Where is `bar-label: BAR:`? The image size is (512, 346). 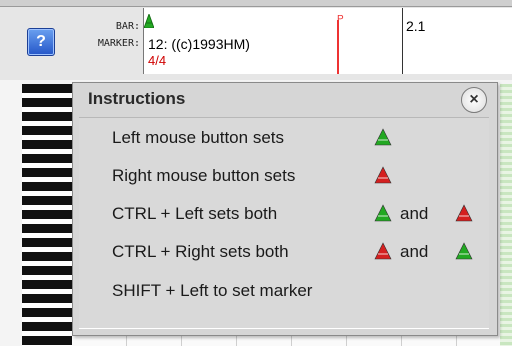
bar-label: BAR: is located at coordinates (127, 26).